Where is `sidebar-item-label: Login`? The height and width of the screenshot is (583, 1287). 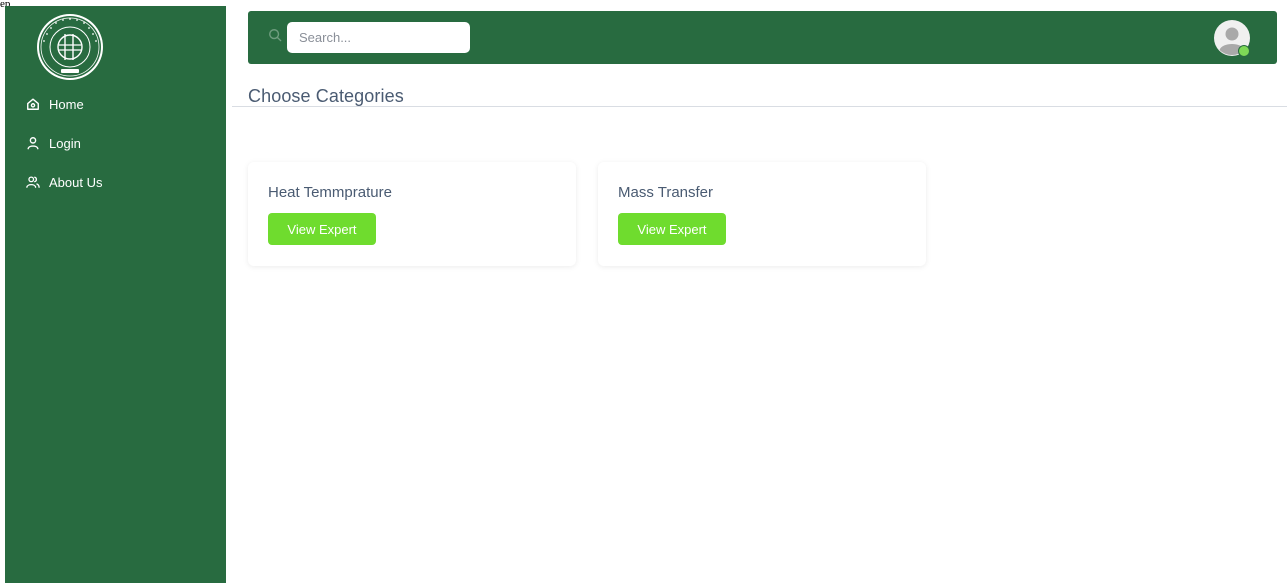 sidebar-item-label: Login is located at coordinates (65, 143).